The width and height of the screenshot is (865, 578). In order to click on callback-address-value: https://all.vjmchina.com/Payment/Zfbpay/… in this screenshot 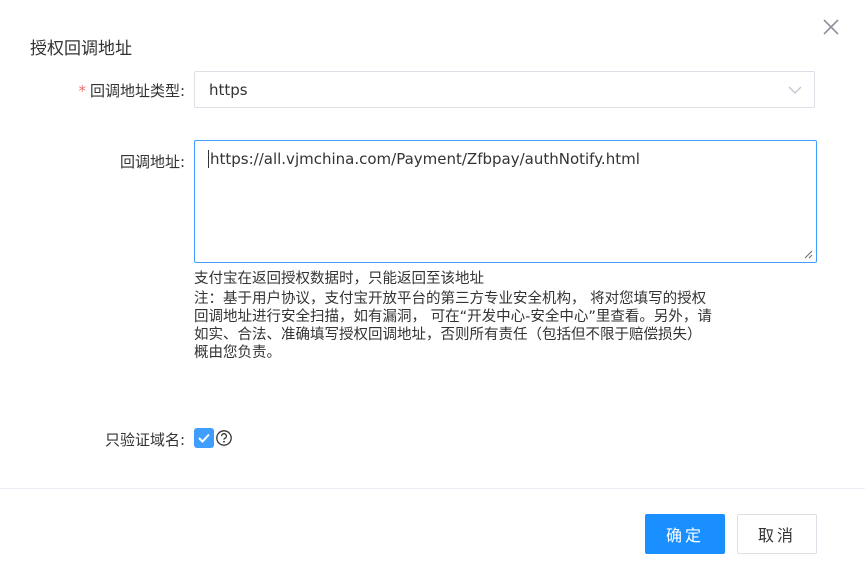, I will do `click(424, 159)`.